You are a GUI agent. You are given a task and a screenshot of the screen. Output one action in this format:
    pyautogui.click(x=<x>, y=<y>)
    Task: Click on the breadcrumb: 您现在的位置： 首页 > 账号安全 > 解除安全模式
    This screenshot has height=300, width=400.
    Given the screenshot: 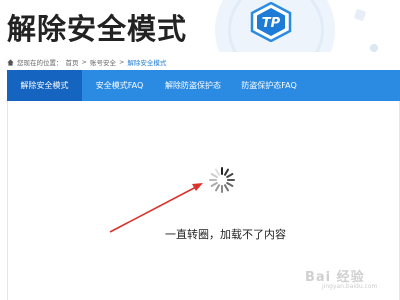 What is the action you would take?
    pyautogui.click(x=86, y=62)
    